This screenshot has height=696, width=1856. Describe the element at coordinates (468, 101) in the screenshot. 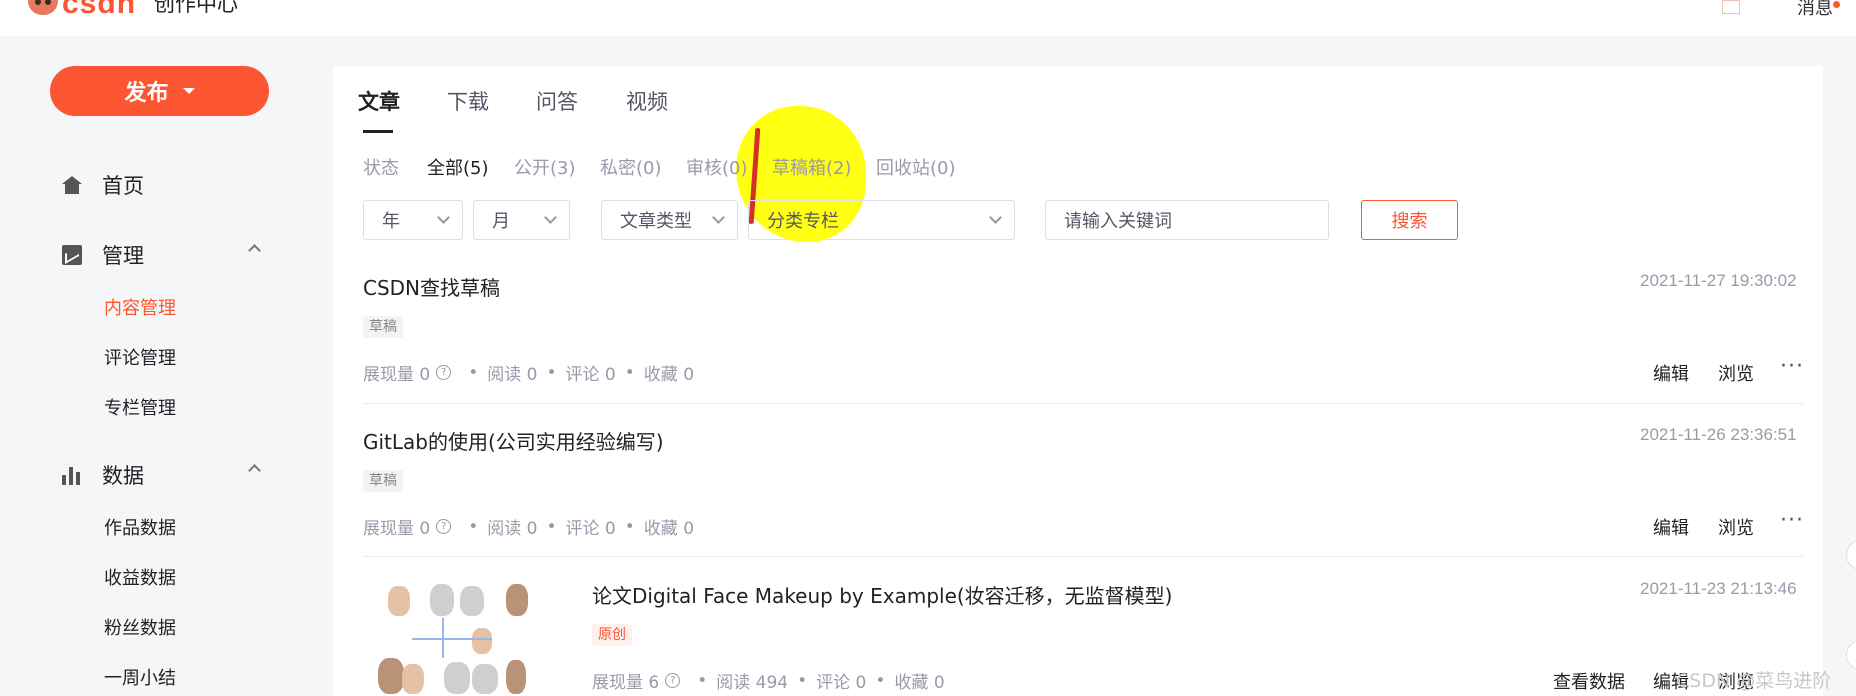

I see `tab-downloads: 下载` at that location.